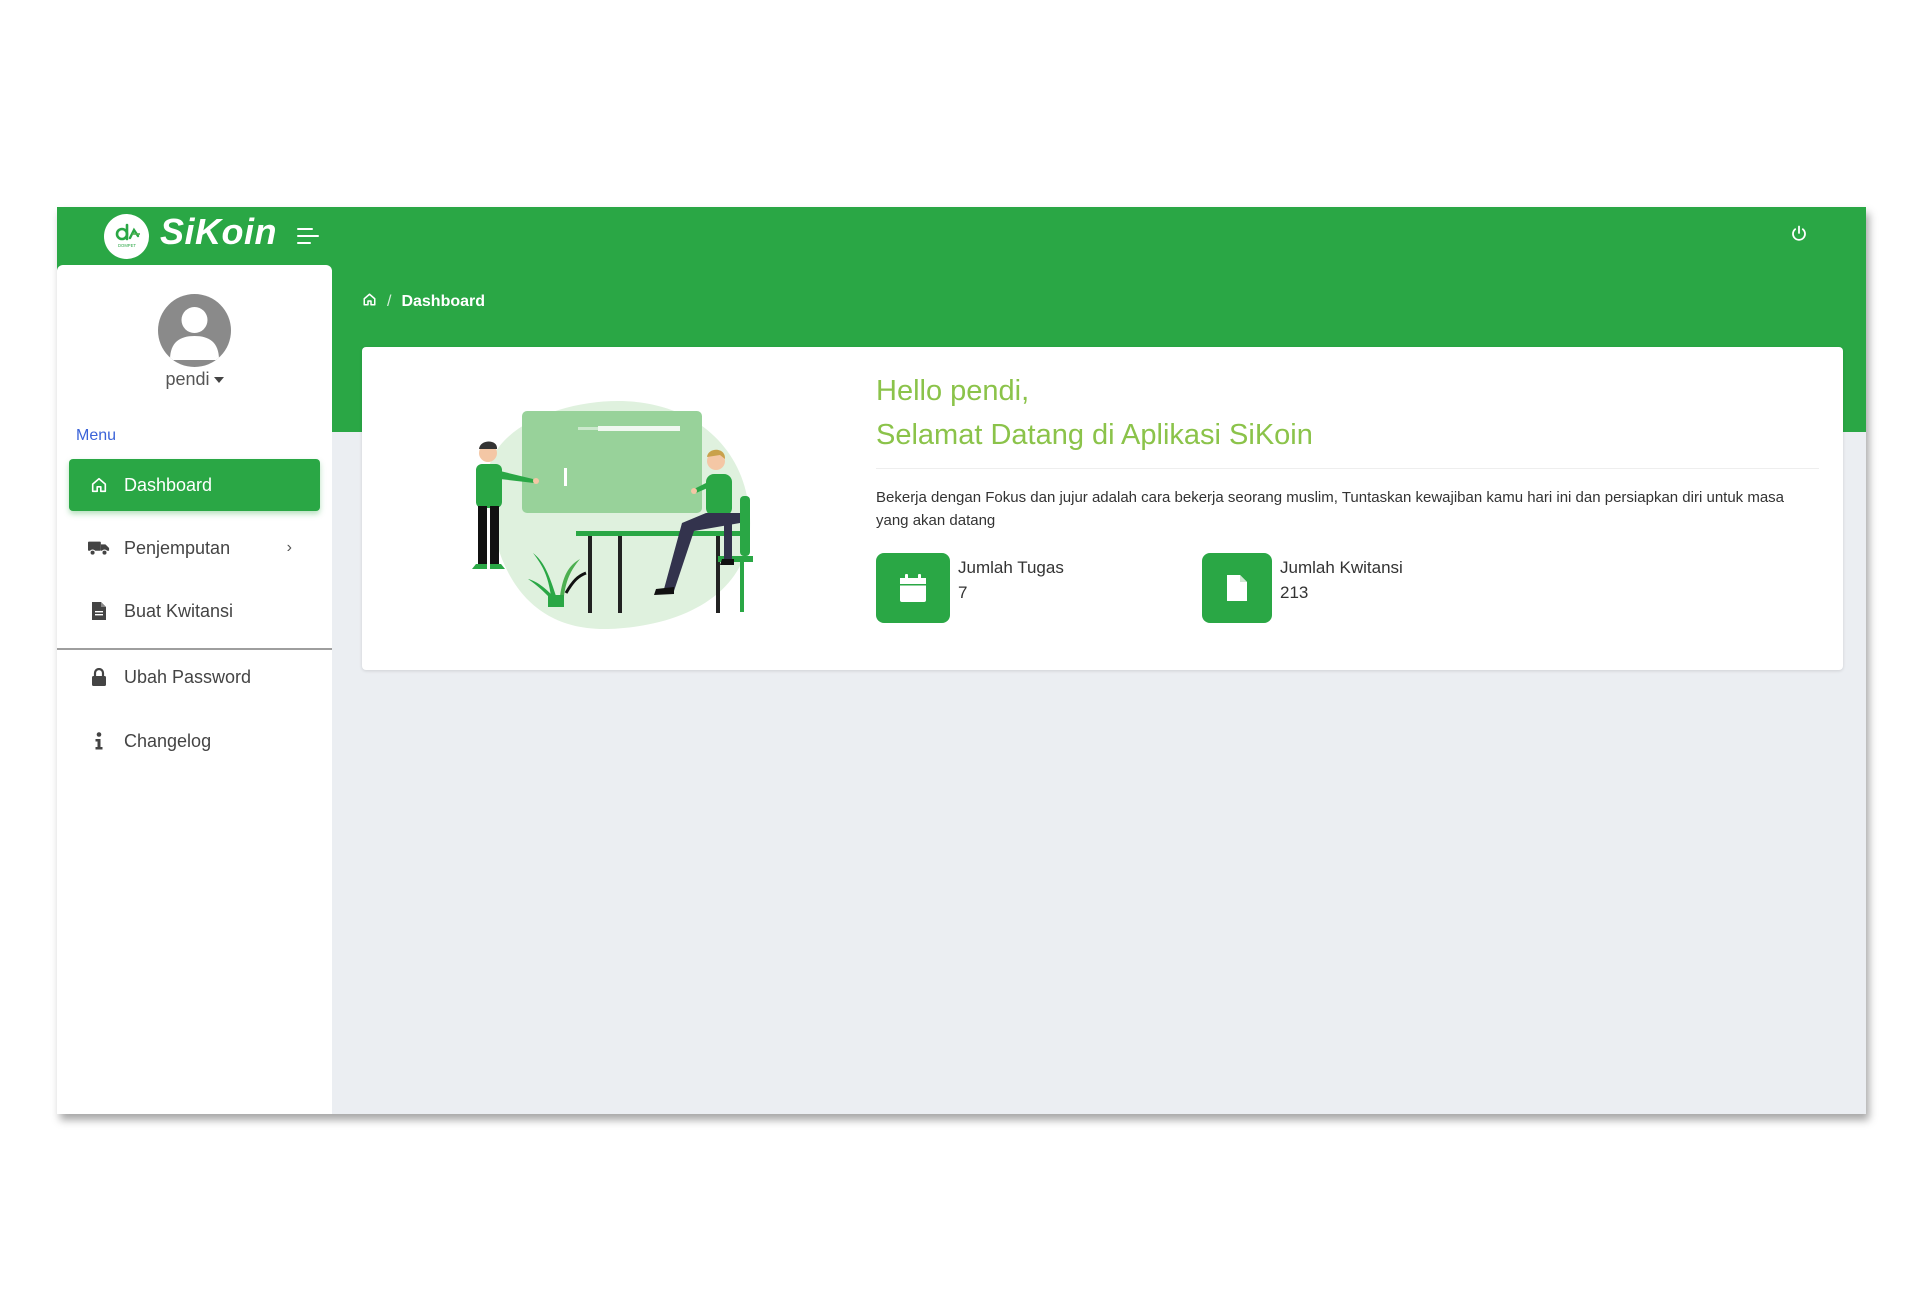  What do you see at coordinates (970, 588) in the screenshot?
I see `stat-jumlah-tugas: Jumlah Tugas 7` at bounding box center [970, 588].